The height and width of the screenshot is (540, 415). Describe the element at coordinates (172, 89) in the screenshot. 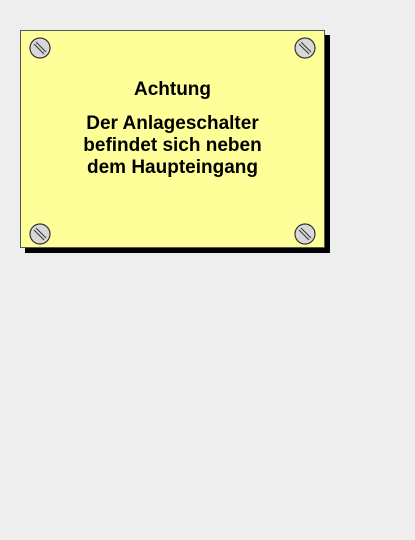

I see `sign-title: Achtung` at that location.